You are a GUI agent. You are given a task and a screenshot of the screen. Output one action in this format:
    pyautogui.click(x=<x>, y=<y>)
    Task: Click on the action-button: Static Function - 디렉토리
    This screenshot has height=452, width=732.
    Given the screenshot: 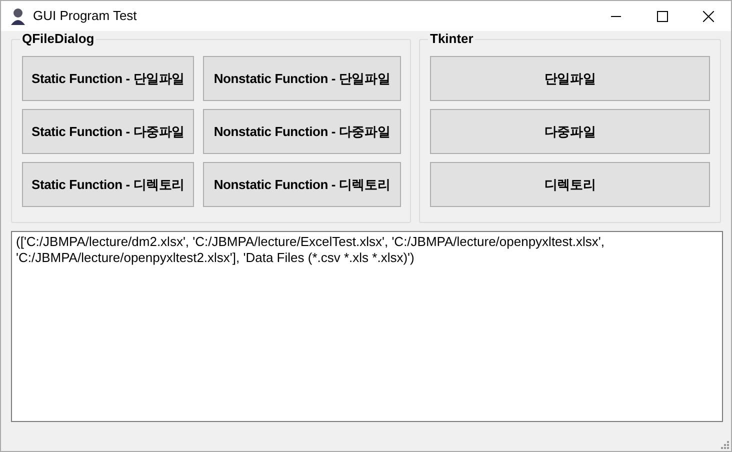 What is the action you would take?
    pyautogui.click(x=108, y=184)
    